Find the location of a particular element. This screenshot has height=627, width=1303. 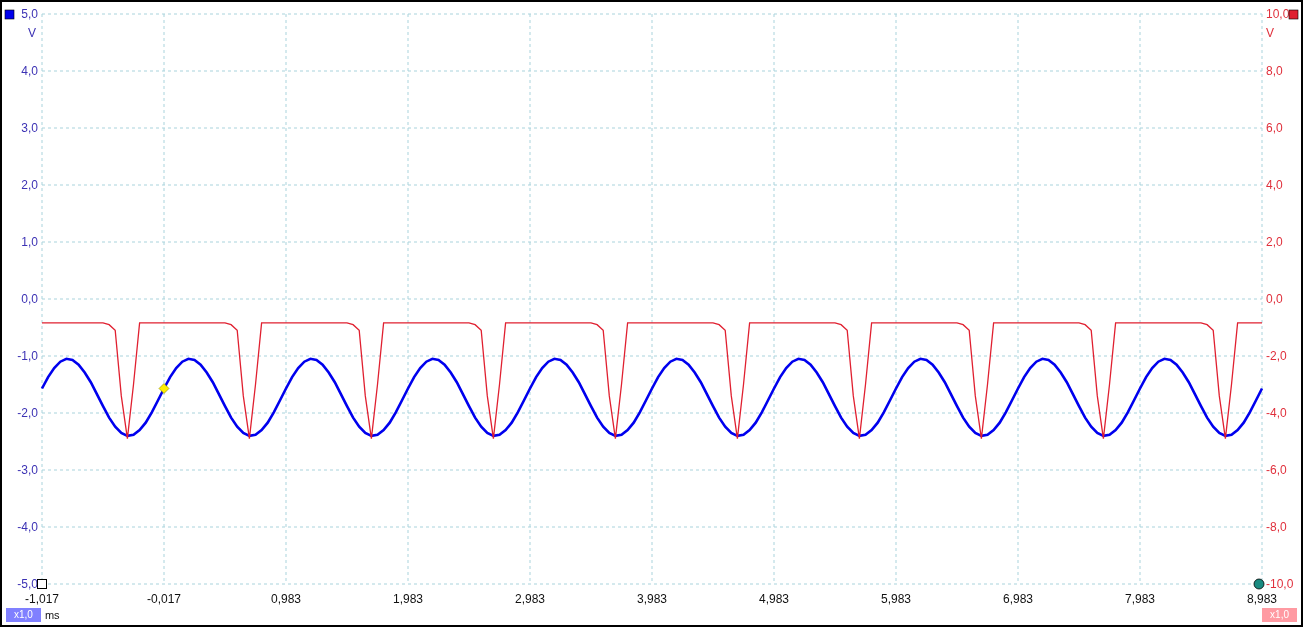

axis-tick-label: 3,0 is located at coordinates (29, 128).